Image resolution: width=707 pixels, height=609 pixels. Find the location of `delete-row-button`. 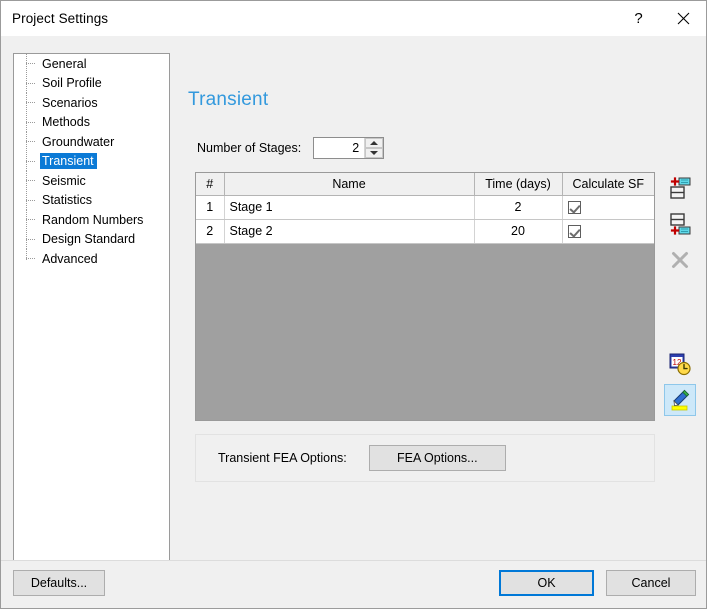

delete-row-button is located at coordinates (680, 260).